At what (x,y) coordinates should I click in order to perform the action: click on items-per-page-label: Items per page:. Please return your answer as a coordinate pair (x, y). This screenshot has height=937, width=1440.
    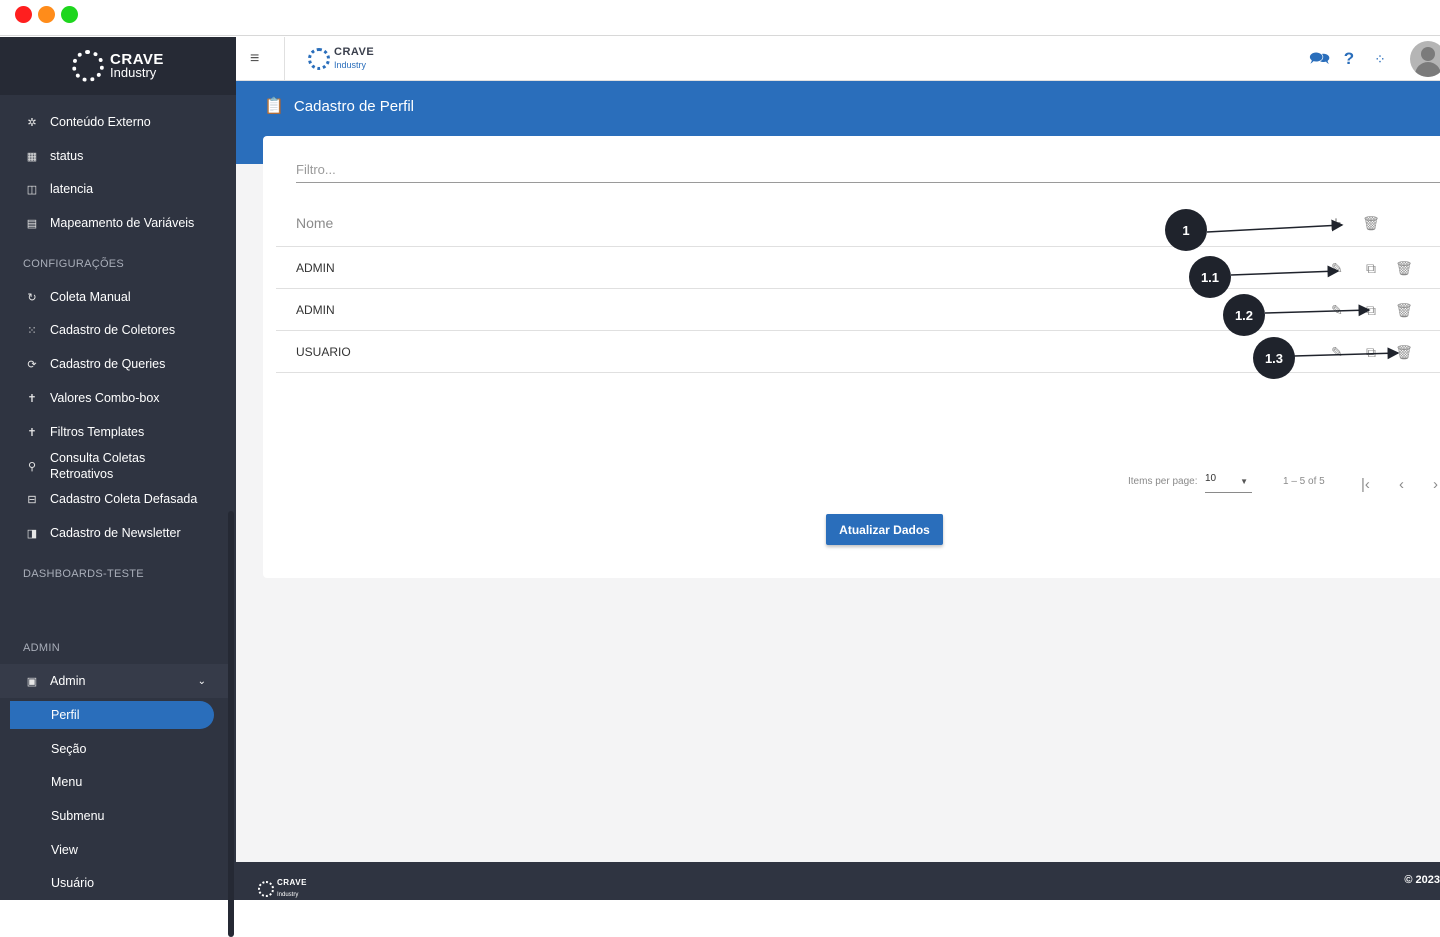
    Looking at the image, I should click on (1163, 481).